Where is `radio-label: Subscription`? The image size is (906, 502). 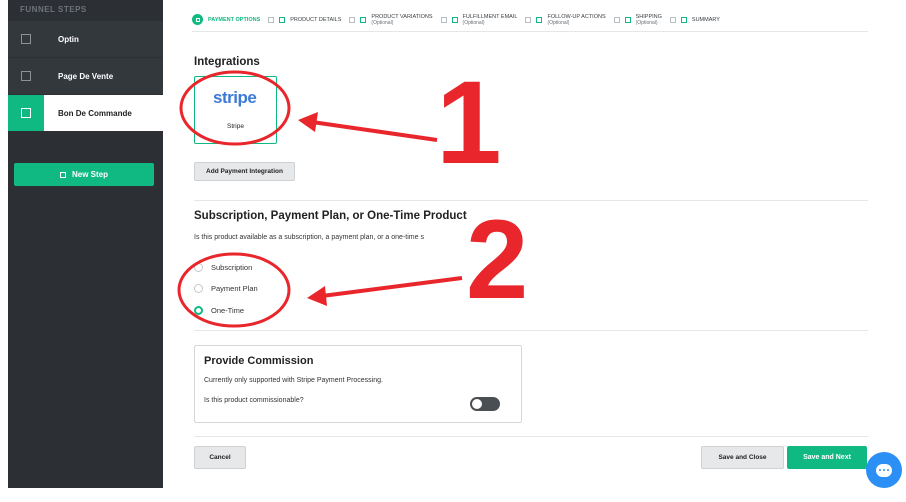
radio-label: Subscription is located at coordinates (232, 267).